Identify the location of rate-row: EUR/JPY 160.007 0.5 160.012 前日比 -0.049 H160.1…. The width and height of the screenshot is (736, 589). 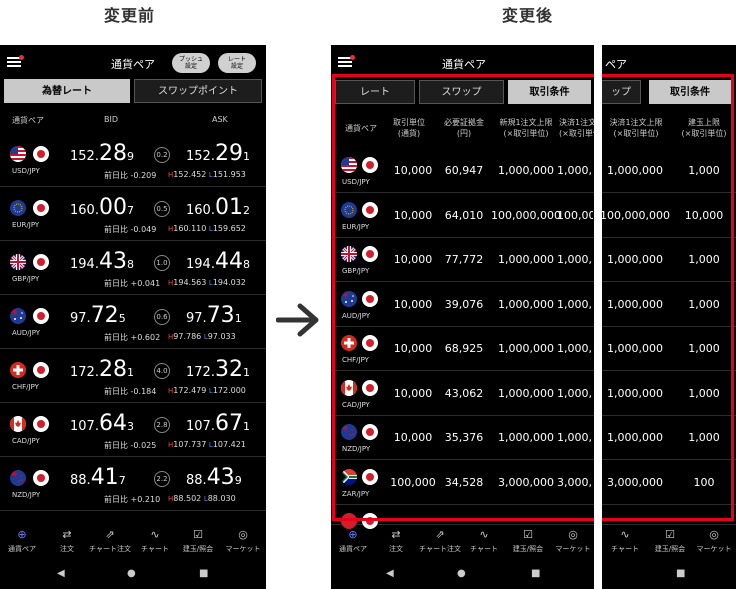
(133, 214).